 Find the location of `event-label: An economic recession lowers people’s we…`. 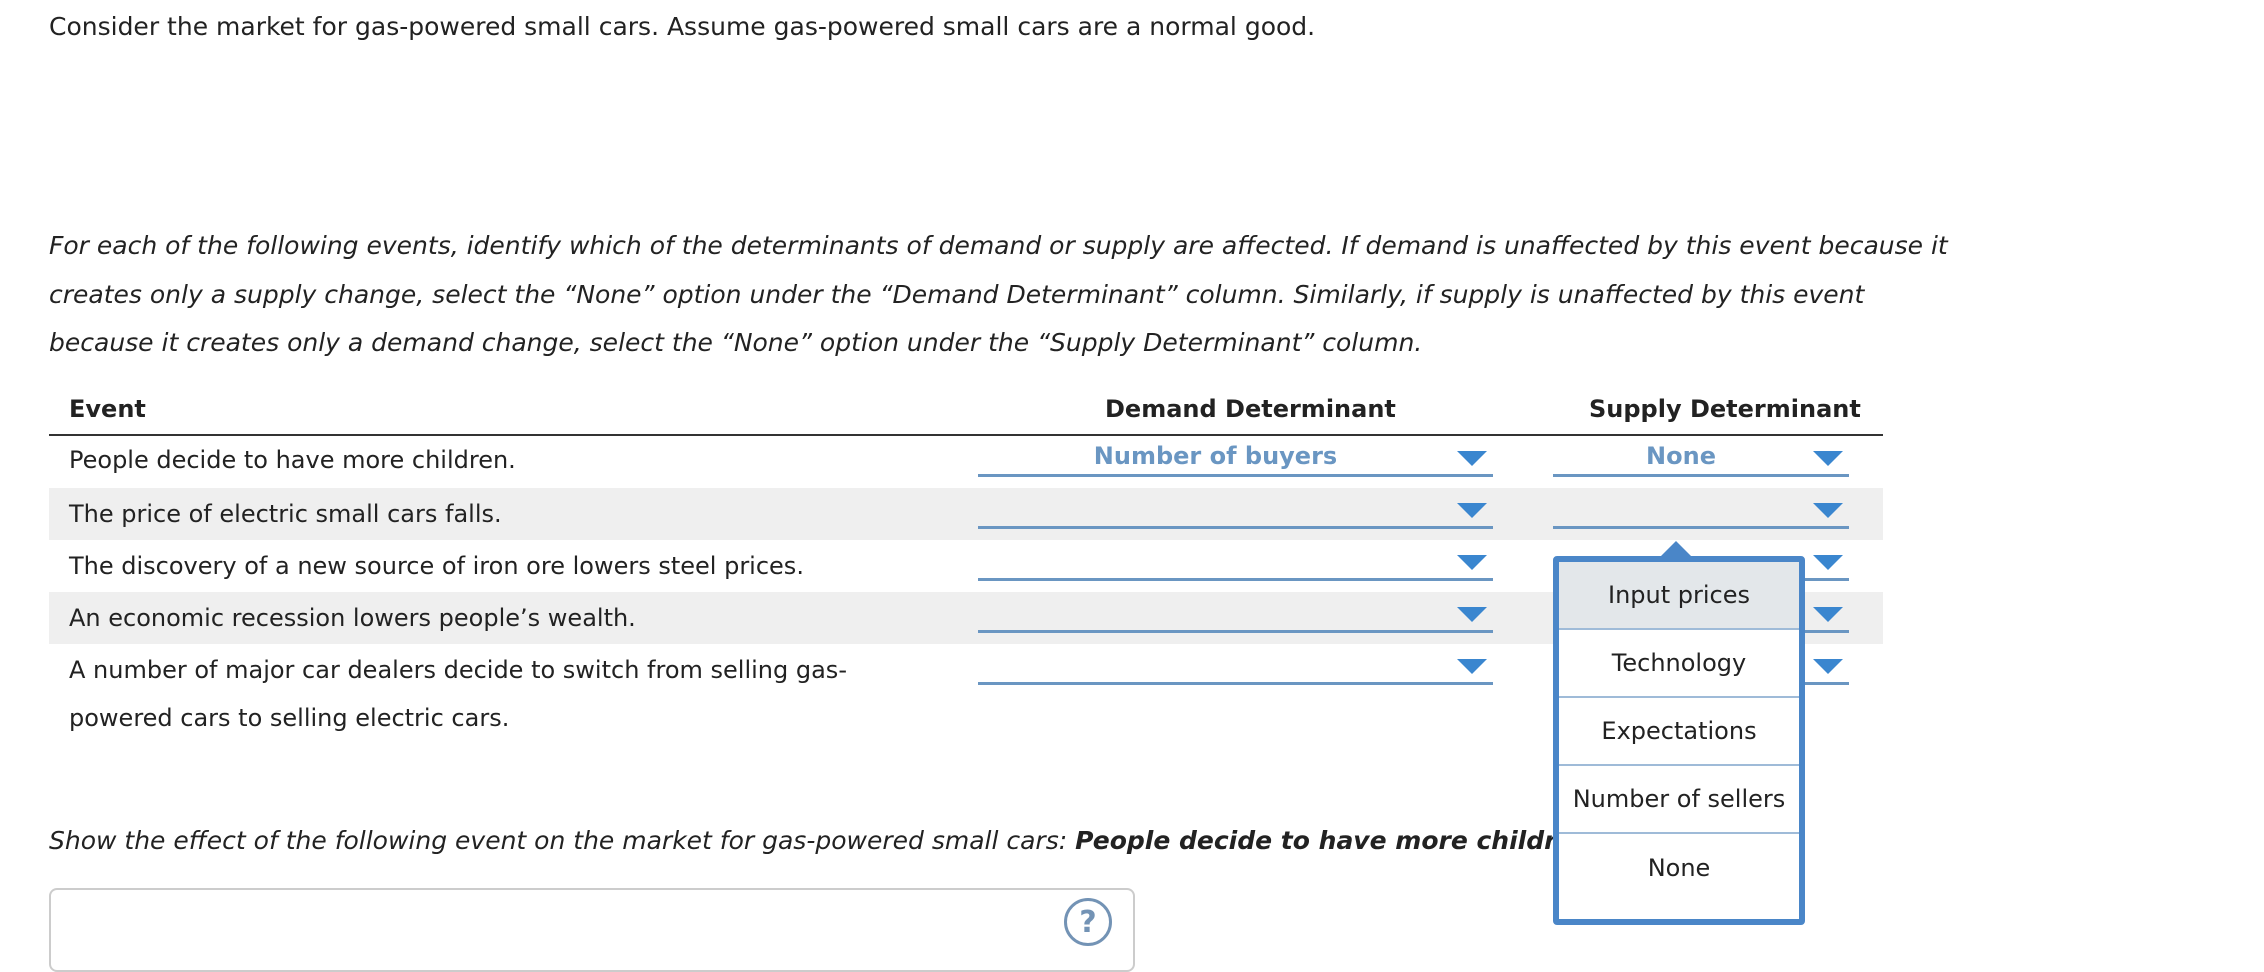

event-label: An economic recession lowers people’s we… is located at coordinates (352, 618).